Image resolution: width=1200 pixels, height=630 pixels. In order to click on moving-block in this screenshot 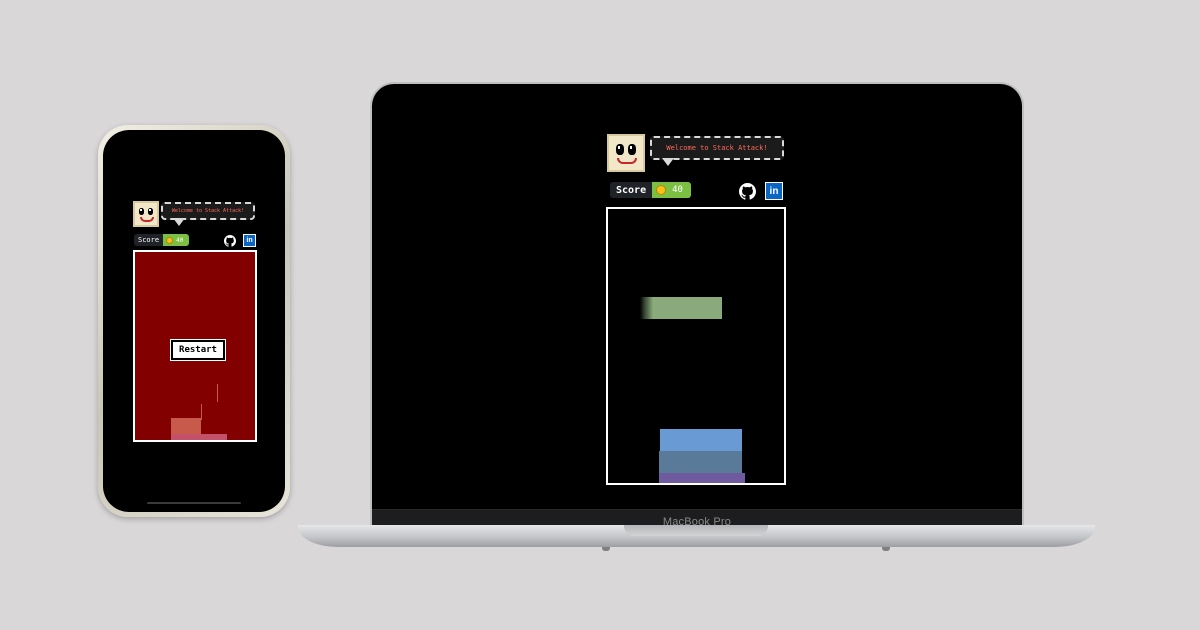, I will do `click(681, 308)`.